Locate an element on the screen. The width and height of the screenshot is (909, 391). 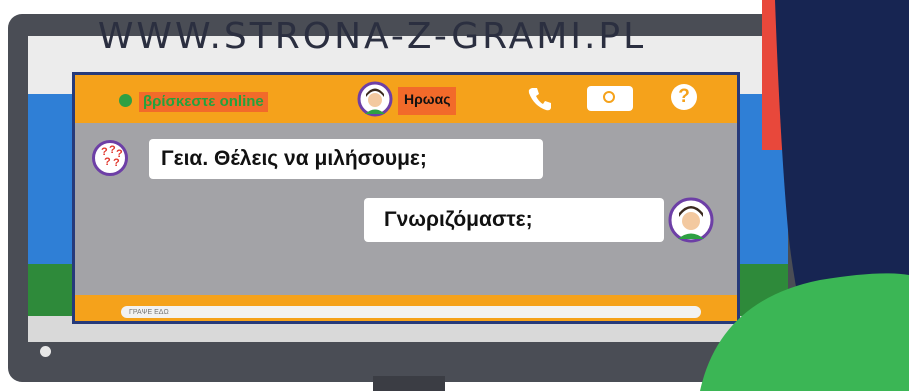
help-icon: ? is located at coordinates (684, 97).